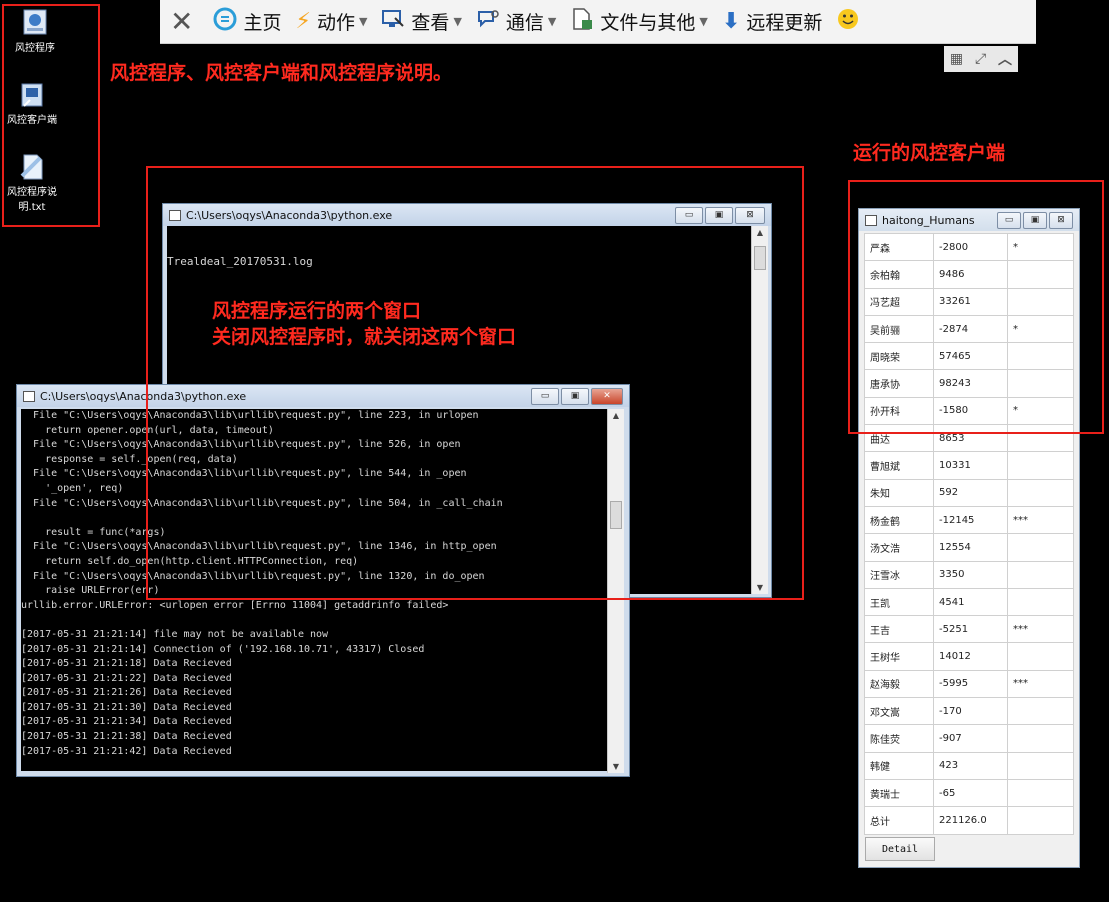  What do you see at coordinates (317, 311) in the screenshot?
I see `annotation-windows-note-line1: 风控程序运行的两个窗口` at bounding box center [317, 311].